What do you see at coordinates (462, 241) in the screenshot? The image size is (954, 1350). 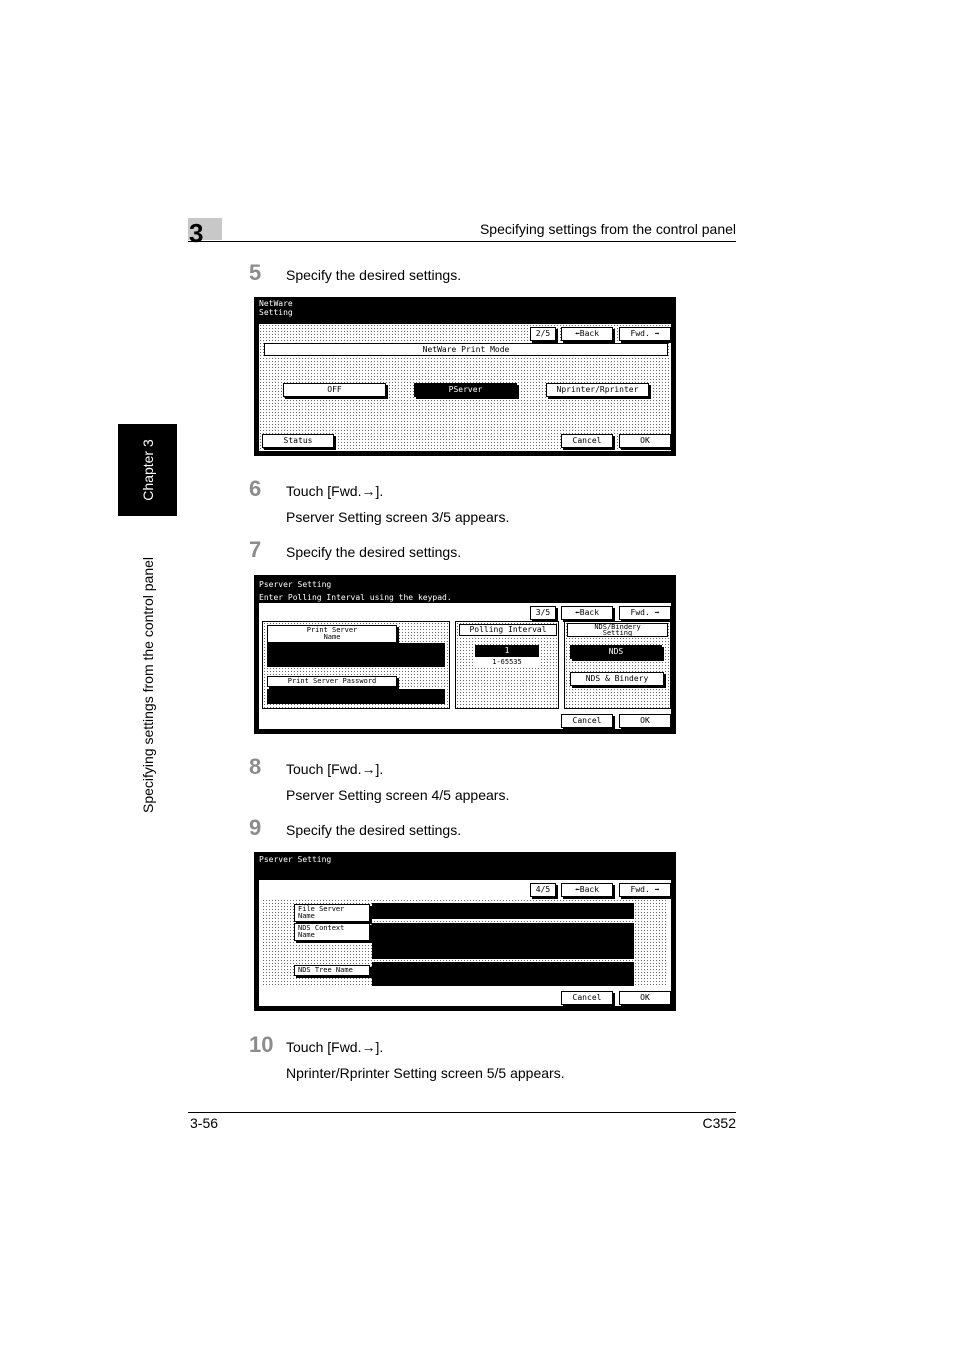 I see `header-rule` at bounding box center [462, 241].